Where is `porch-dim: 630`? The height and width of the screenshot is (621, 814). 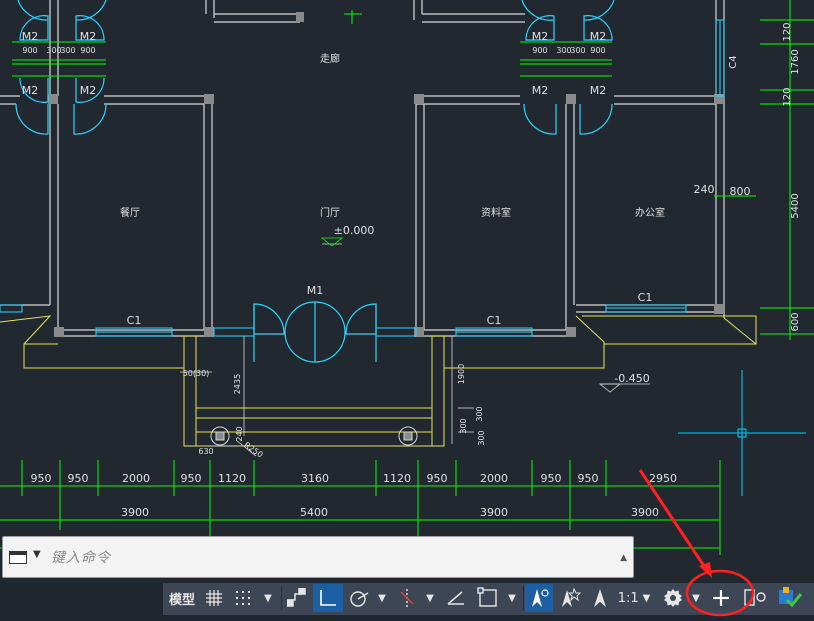 porch-dim: 630 is located at coordinates (205, 451).